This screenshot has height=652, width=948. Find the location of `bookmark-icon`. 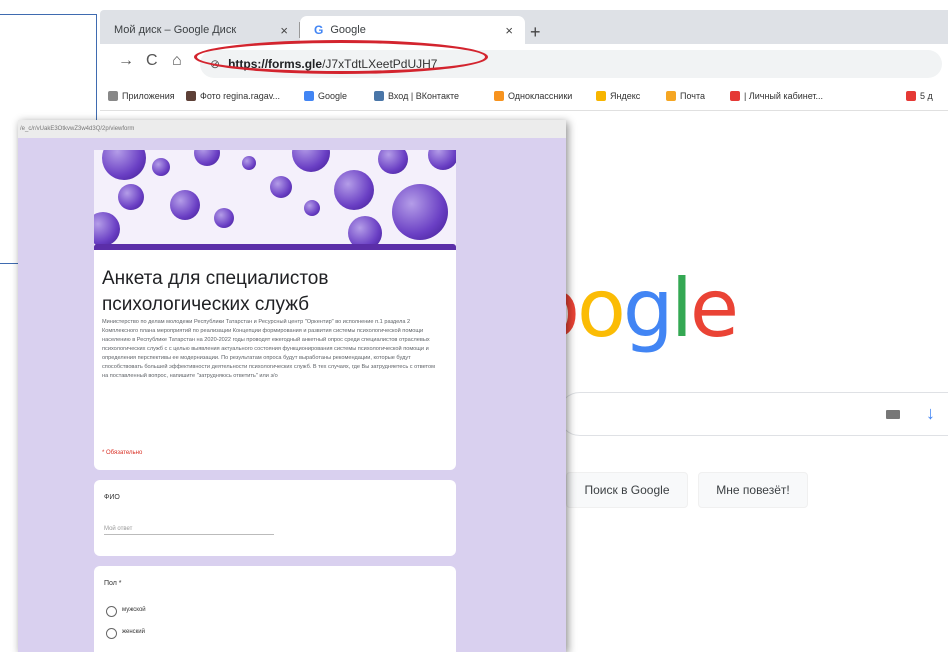

bookmark-icon is located at coordinates (911, 96).